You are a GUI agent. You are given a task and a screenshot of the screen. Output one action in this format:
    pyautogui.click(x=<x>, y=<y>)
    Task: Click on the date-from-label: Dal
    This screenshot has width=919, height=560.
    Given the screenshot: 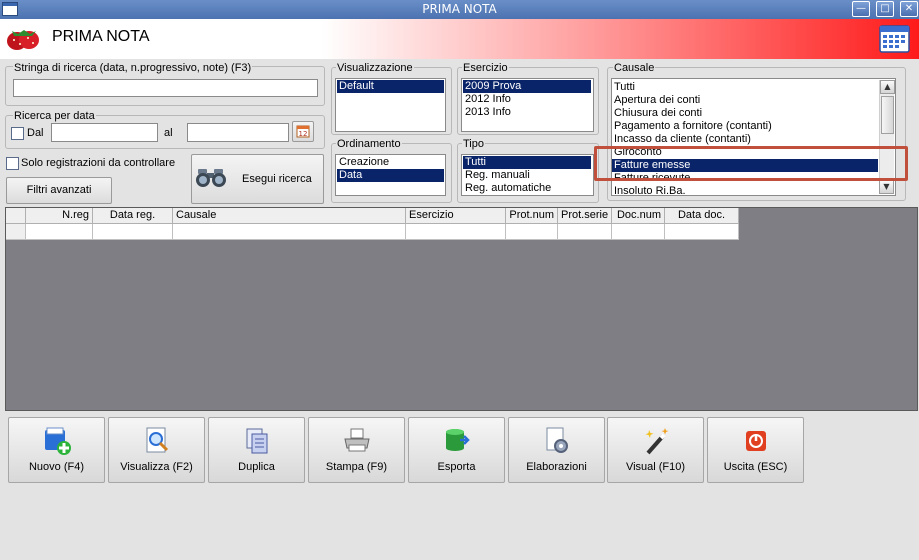 What is the action you would take?
    pyautogui.click(x=35, y=133)
    